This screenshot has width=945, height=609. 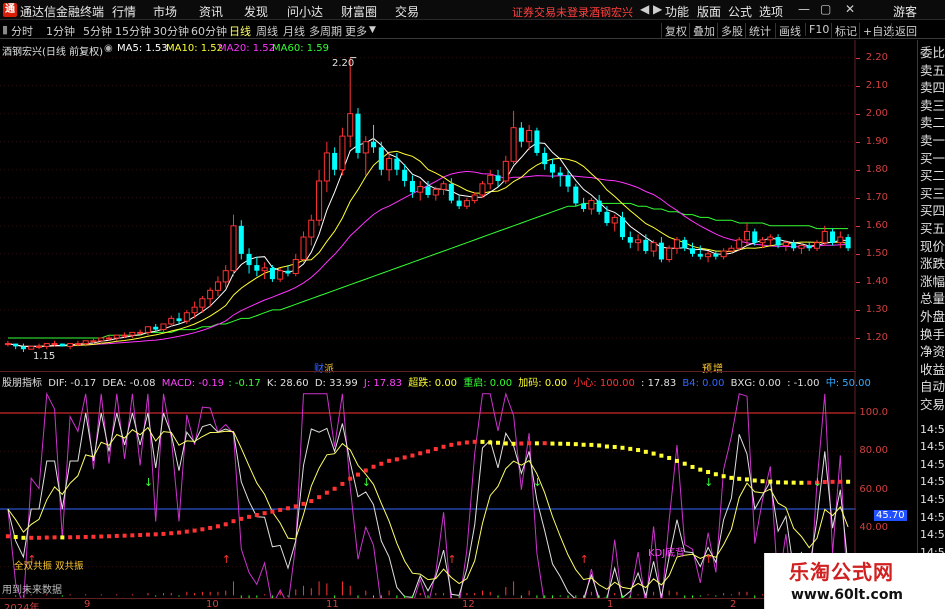 What do you see at coordinates (108, 48) in the screenshot?
I see `settings-chevron-icon: ◉` at bounding box center [108, 48].